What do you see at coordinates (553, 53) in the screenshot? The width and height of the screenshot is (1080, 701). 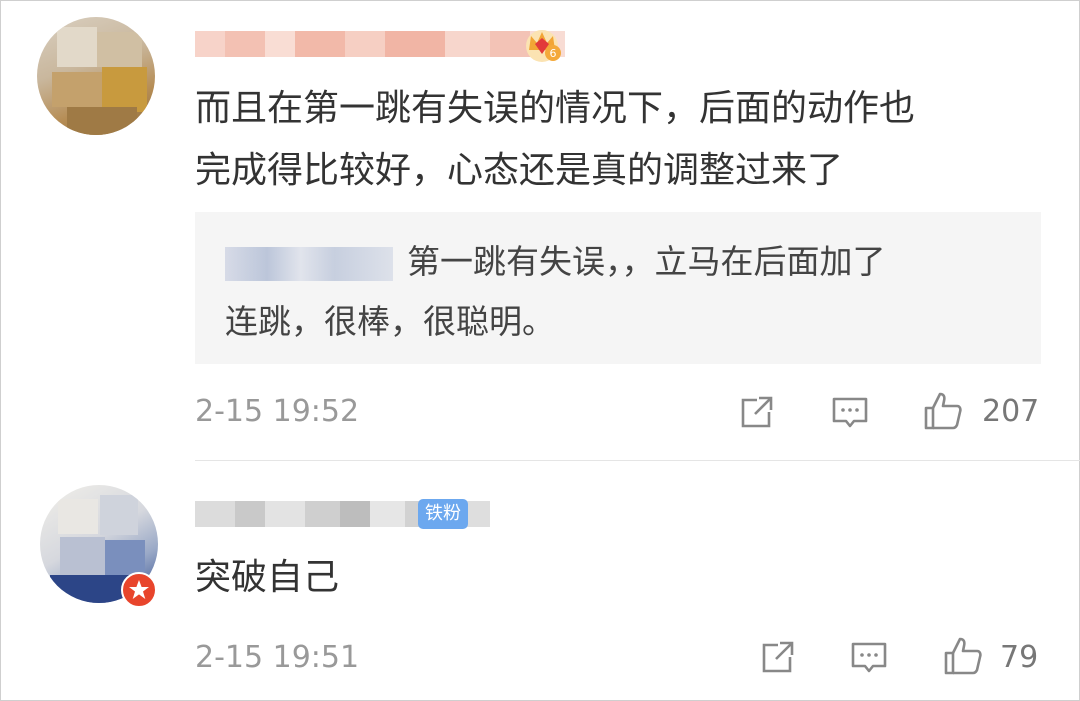 I see `svg-text: 6` at bounding box center [553, 53].